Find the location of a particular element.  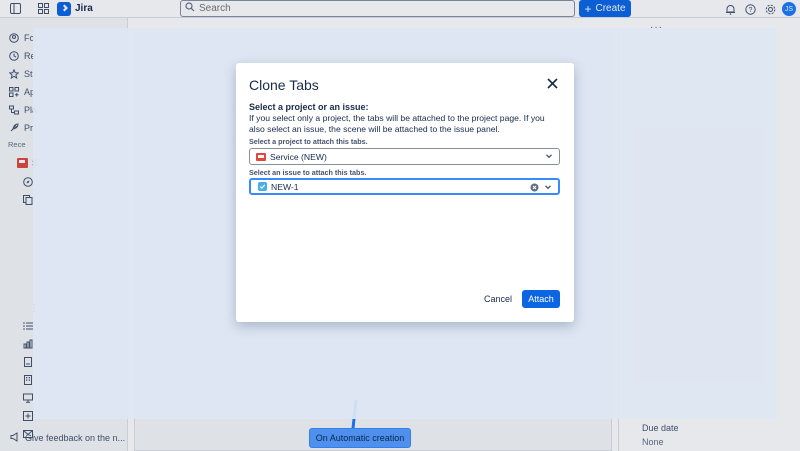

cancel-button: Cancel is located at coordinates (498, 299).